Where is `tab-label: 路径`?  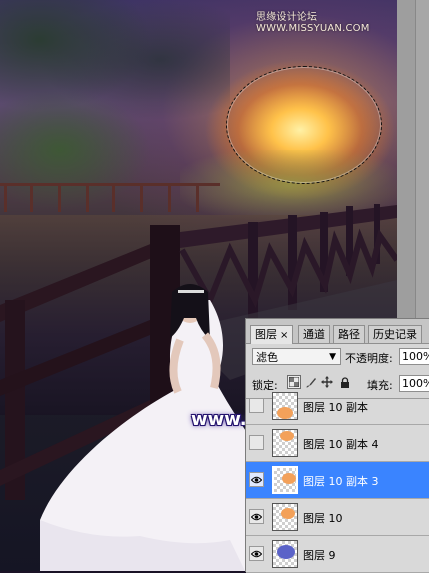 tab-label: 路径 is located at coordinates (349, 334).